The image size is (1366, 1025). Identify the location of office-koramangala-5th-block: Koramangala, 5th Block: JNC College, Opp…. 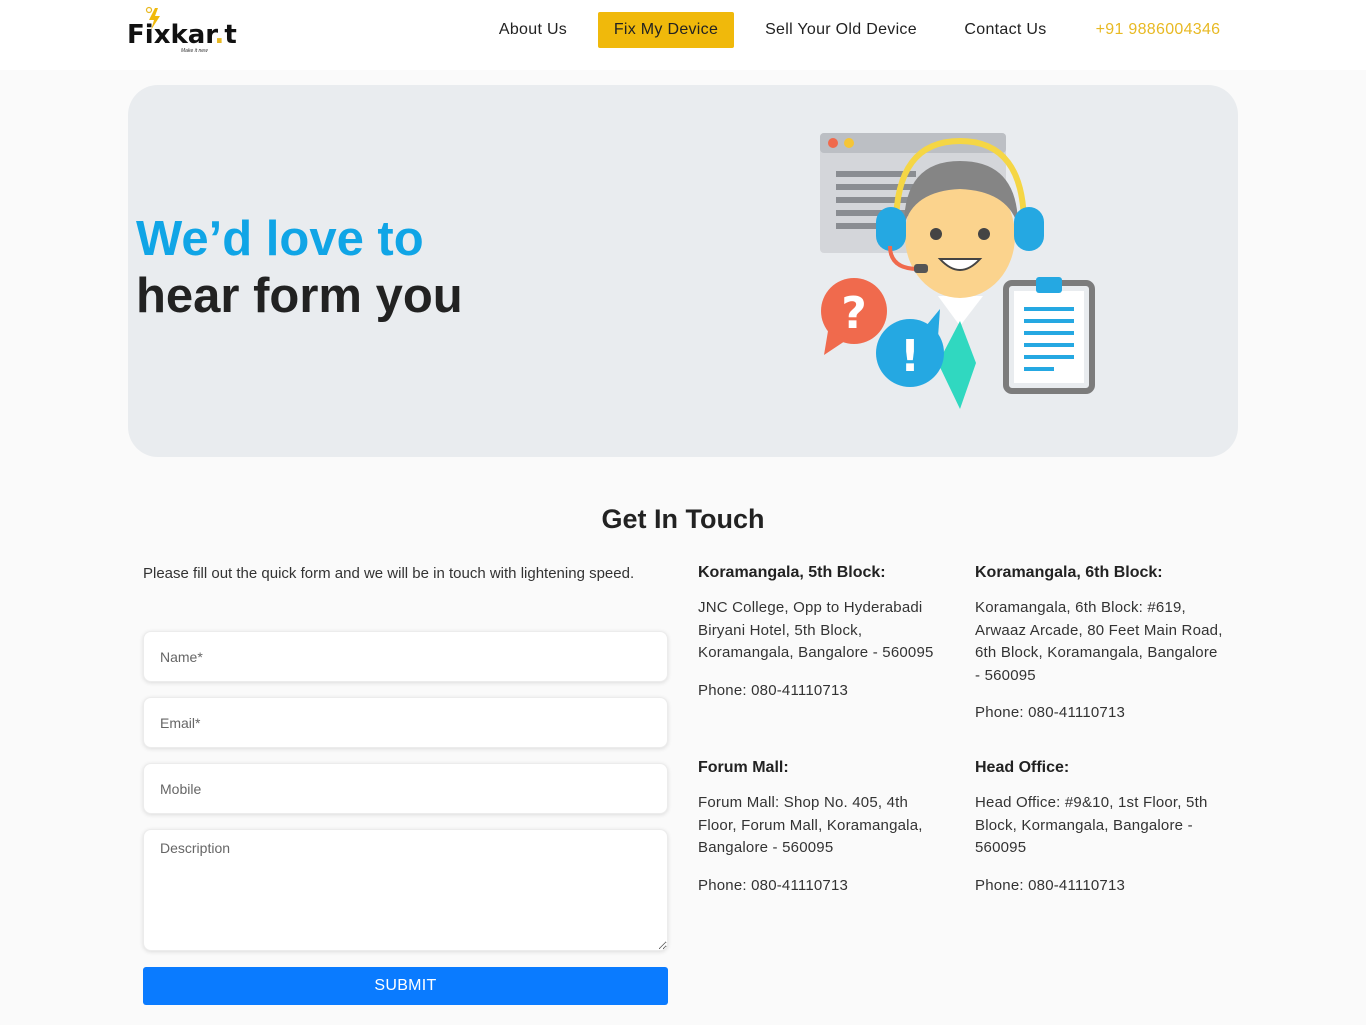
(823, 632).